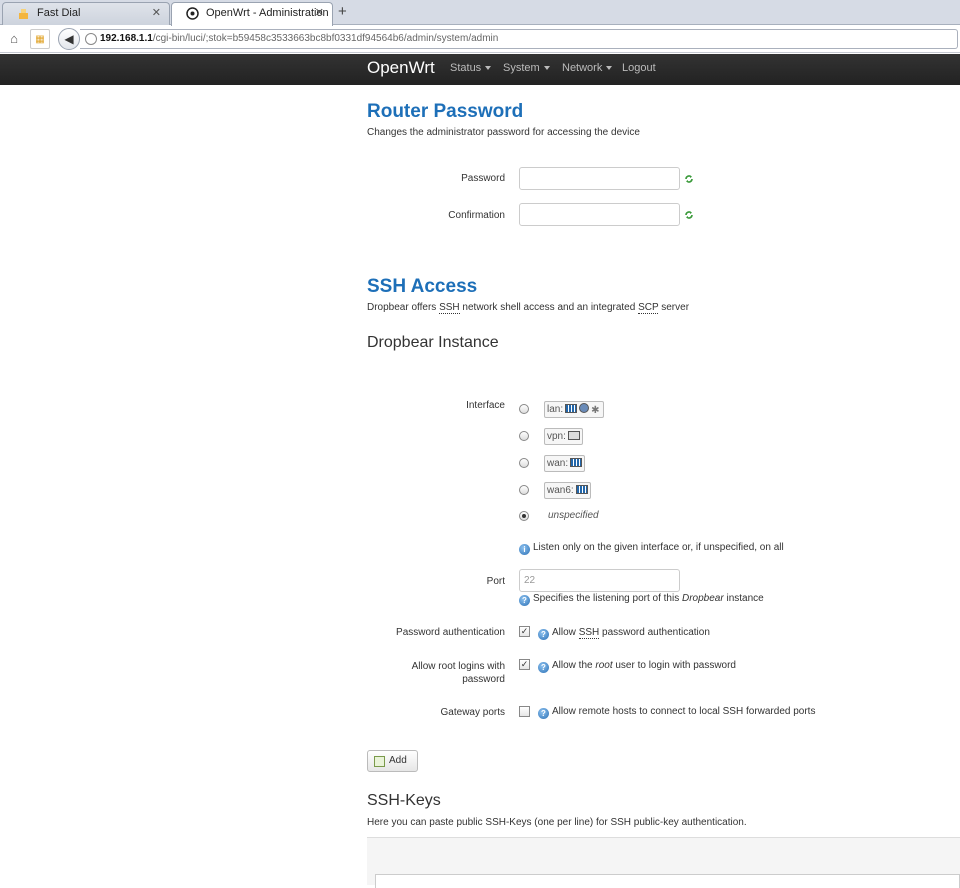 The image size is (960, 888). I want to click on iface-badge-wan: wan:, so click(565, 463).